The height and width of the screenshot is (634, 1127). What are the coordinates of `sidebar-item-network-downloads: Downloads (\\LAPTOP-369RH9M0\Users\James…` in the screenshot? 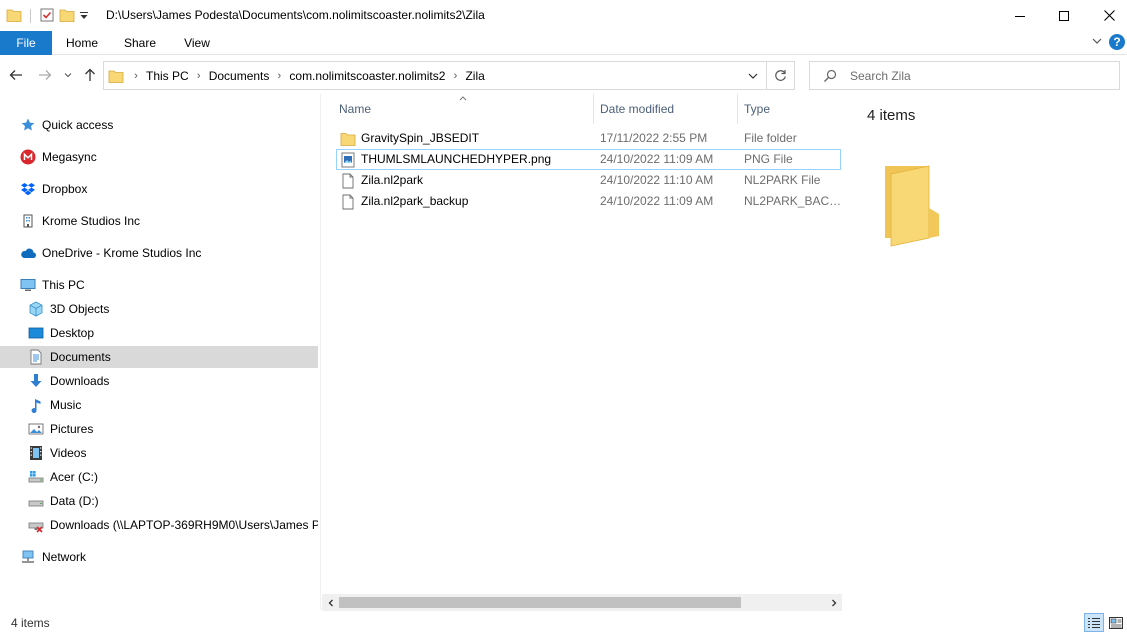 It's located at (159, 525).